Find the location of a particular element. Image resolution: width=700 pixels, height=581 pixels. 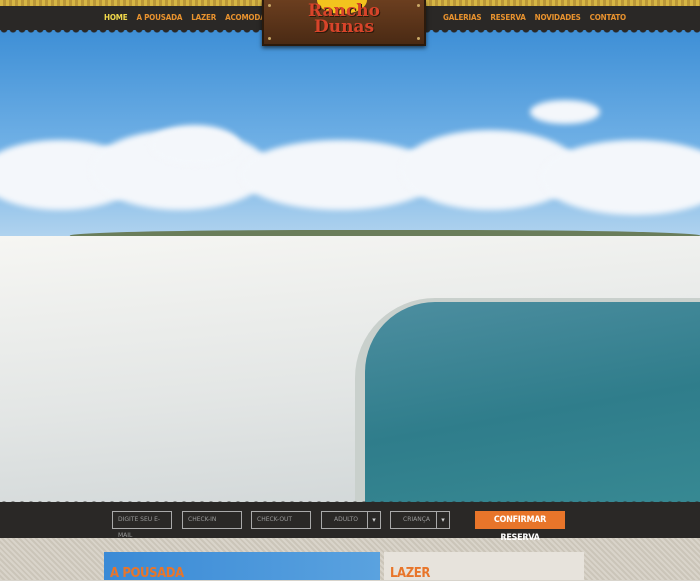

site-logo: Rancho Dunas is located at coordinates (344, 23).